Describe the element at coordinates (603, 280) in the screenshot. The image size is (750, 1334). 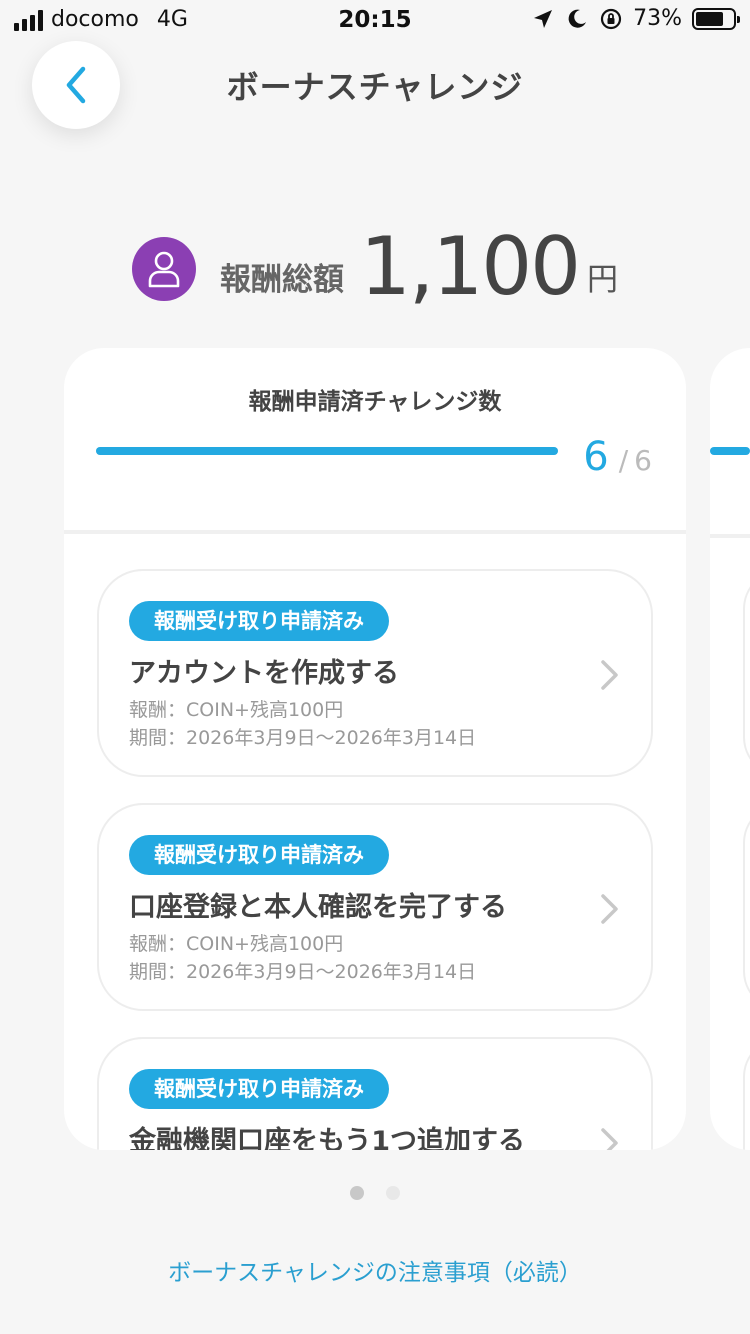
I see `total-unit: 円` at that location.